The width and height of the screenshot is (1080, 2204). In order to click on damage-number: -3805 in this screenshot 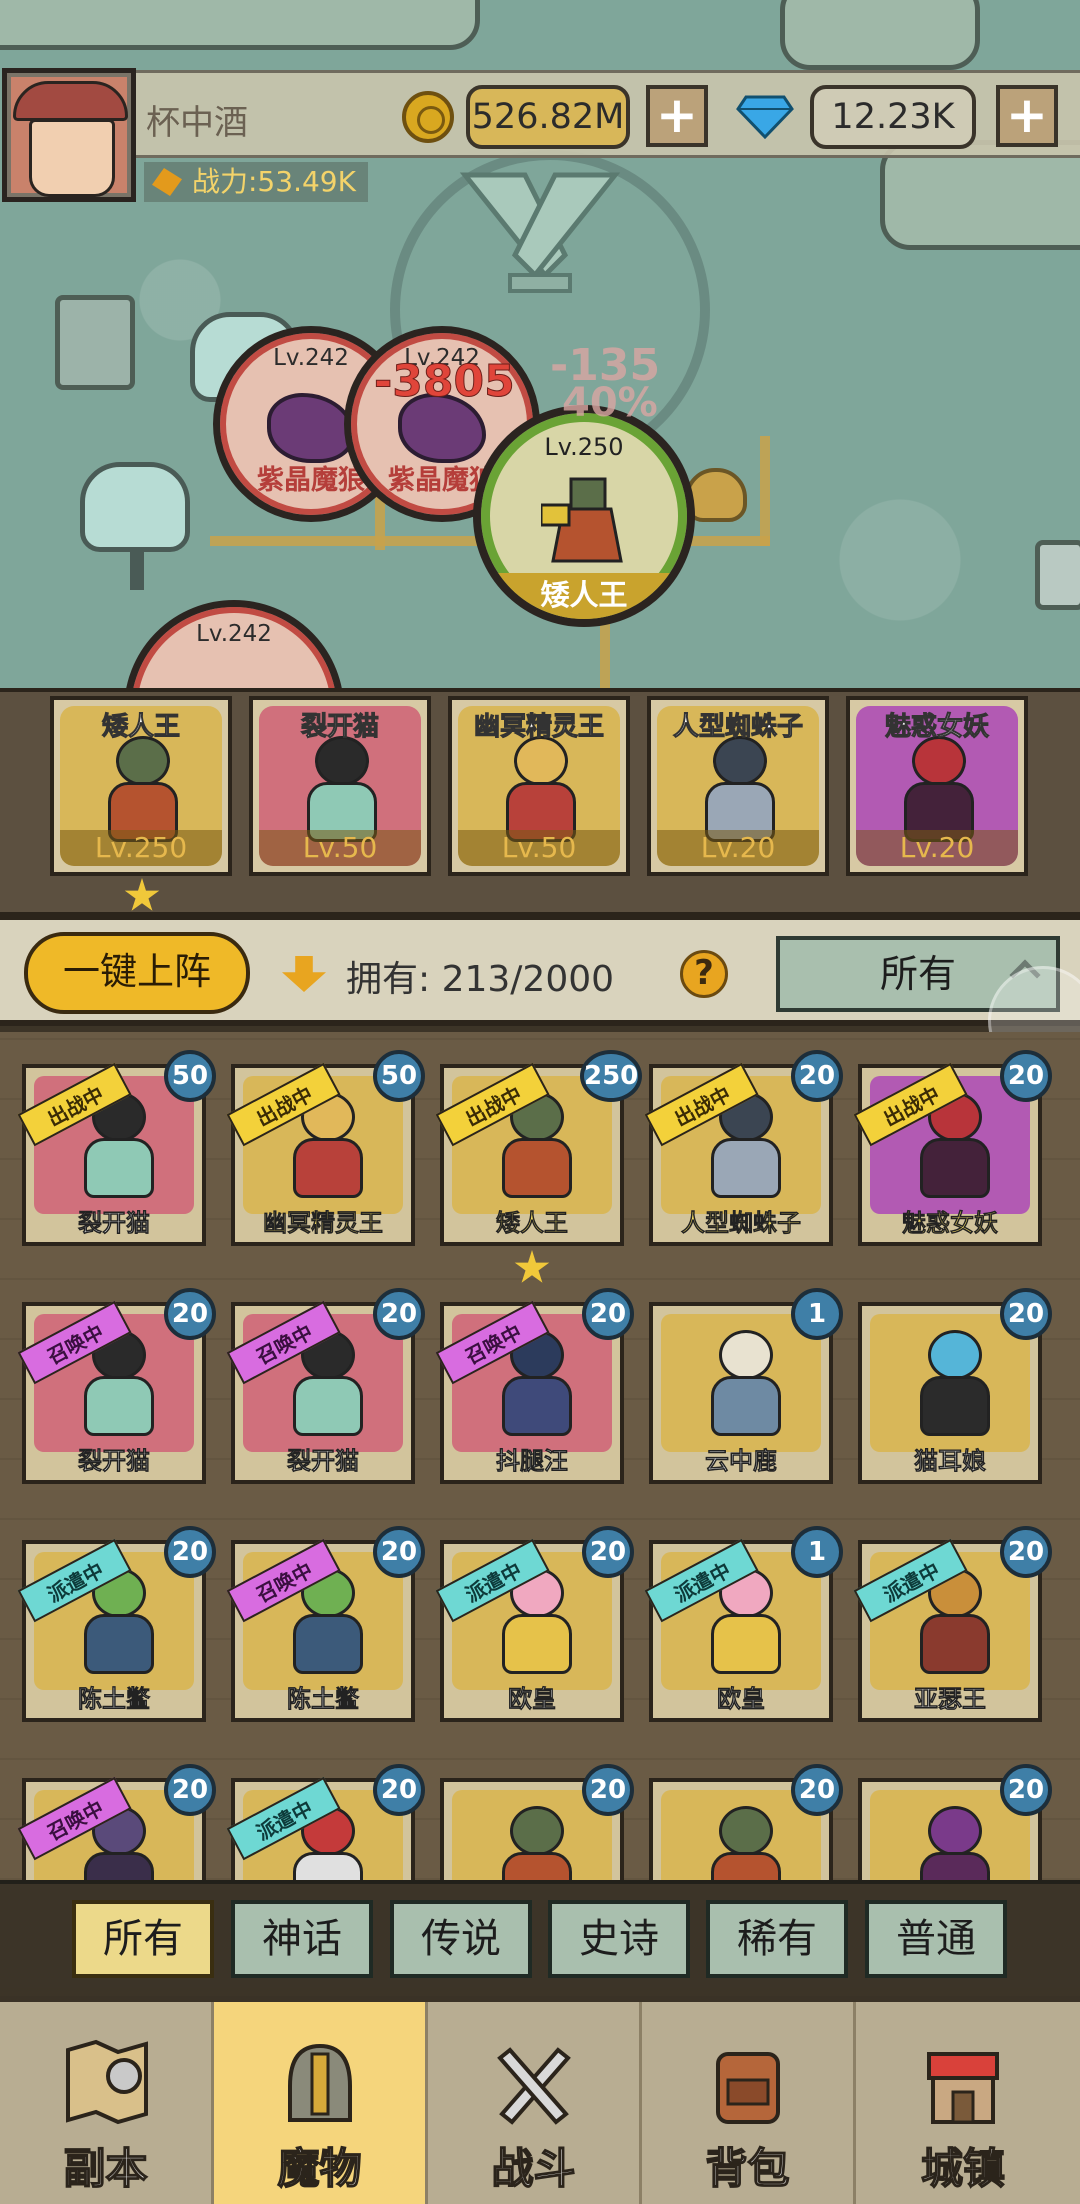, I will do `click(445, 382)`.